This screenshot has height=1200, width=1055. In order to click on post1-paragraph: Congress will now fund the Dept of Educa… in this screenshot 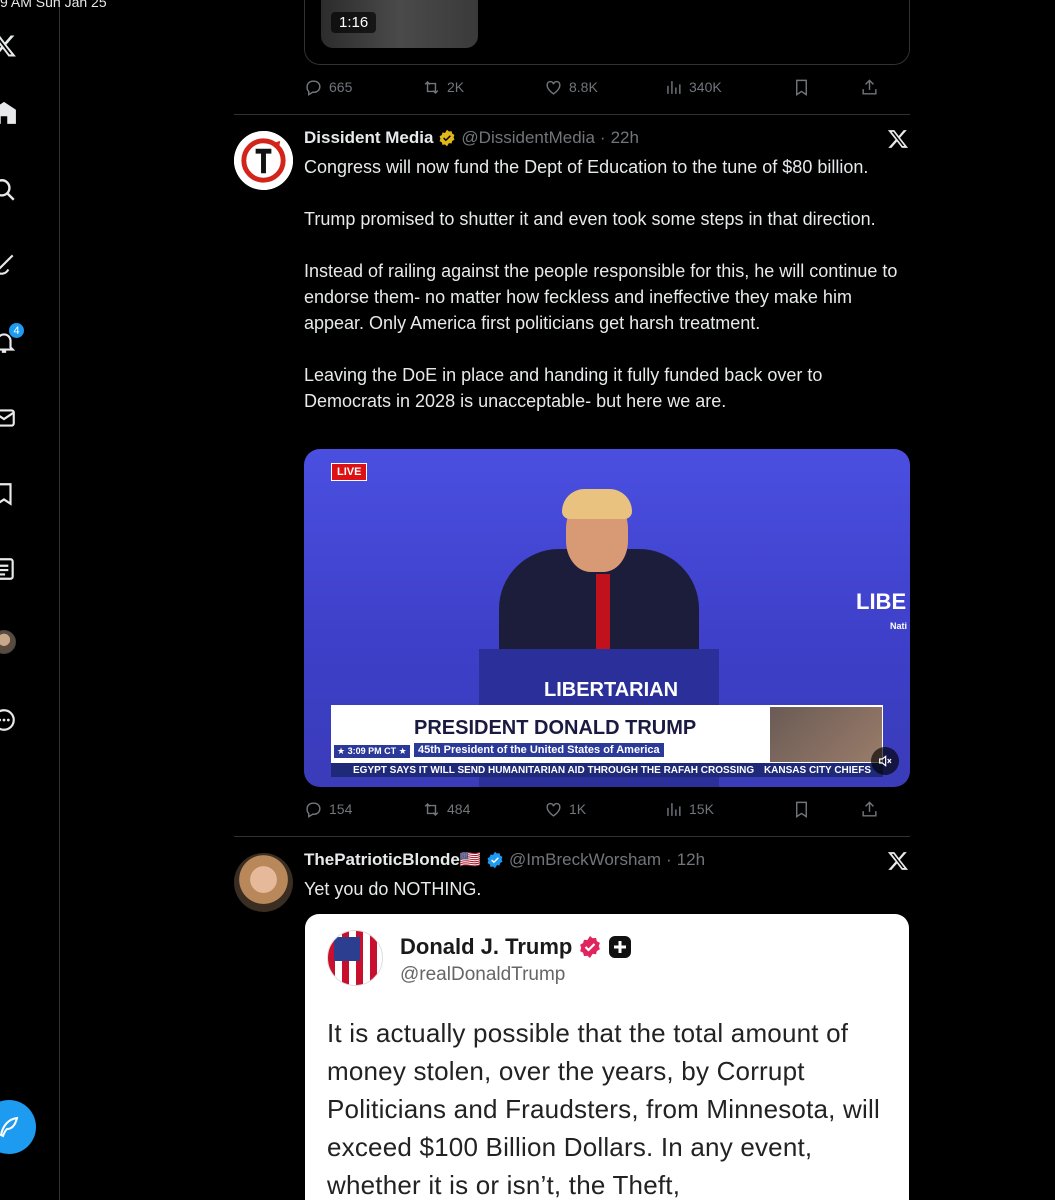, I will do `click(586, 167)`.